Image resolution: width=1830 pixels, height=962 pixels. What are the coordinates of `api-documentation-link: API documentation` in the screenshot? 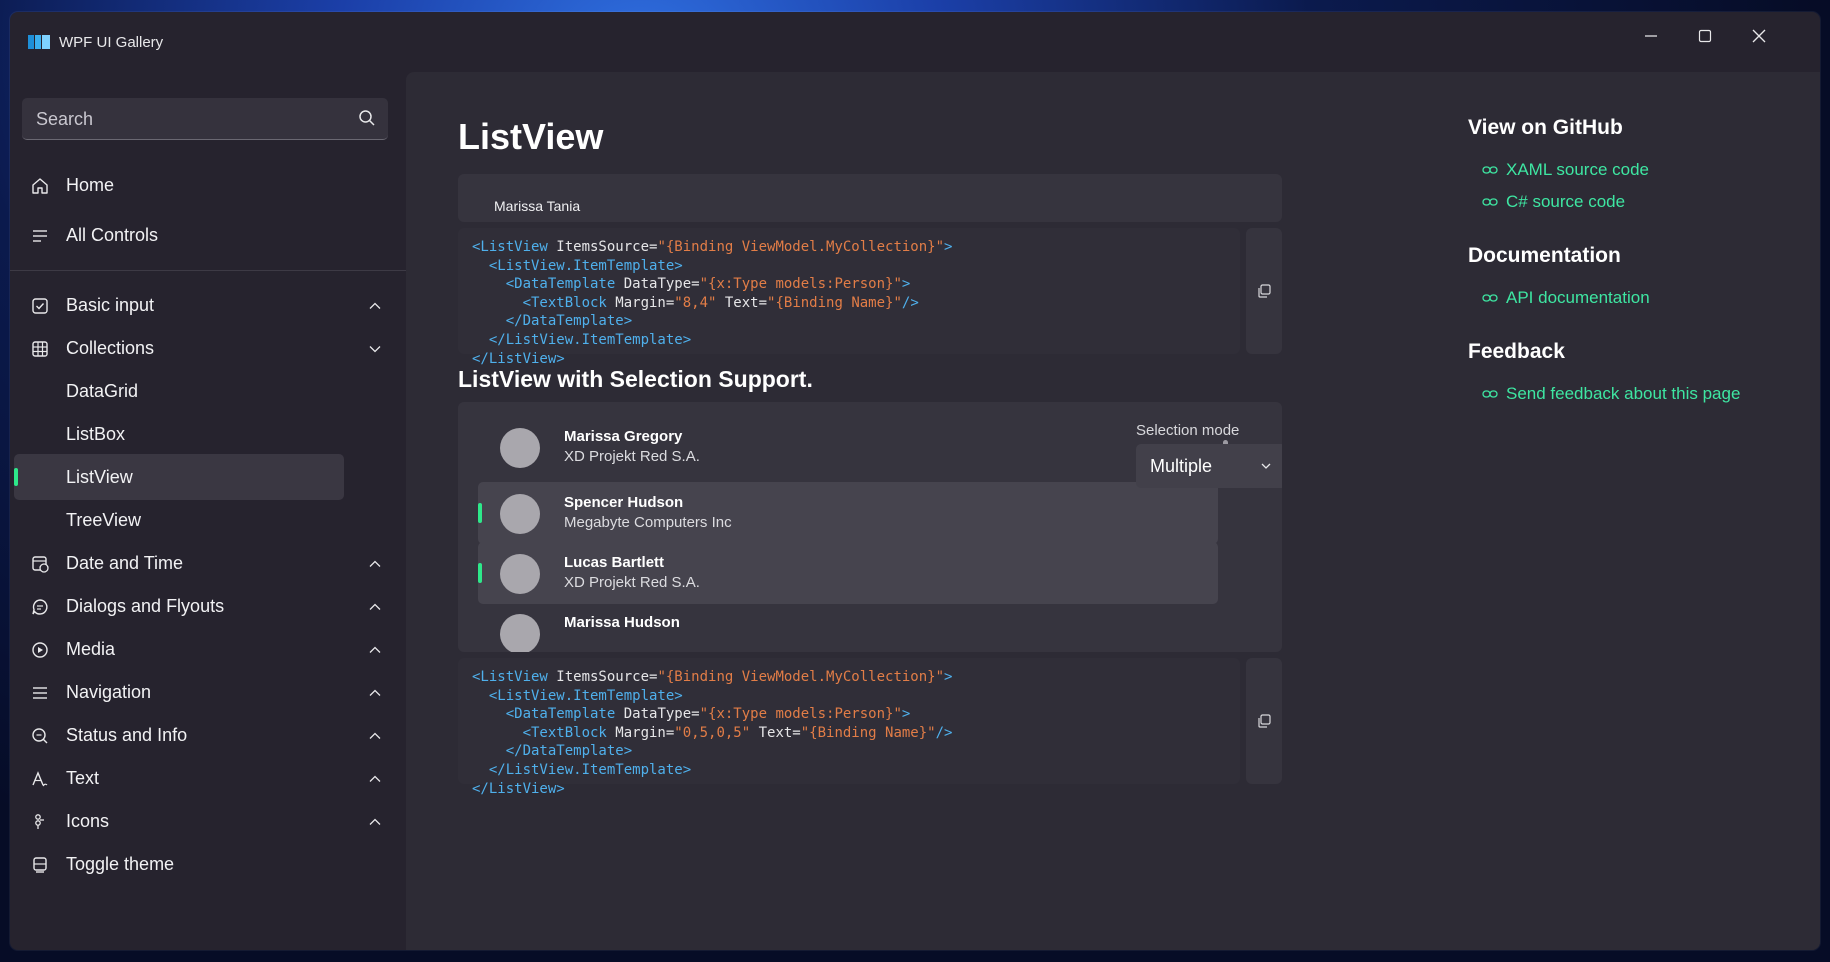 It's located at (1566, 298).